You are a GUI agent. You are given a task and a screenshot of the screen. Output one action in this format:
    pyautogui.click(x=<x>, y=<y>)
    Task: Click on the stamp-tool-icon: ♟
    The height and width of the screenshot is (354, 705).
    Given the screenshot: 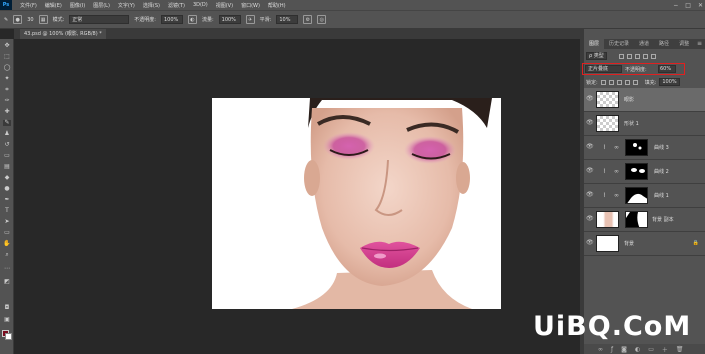 What is the action you would take?
    pyautogui.click(x=7, y=134)
    